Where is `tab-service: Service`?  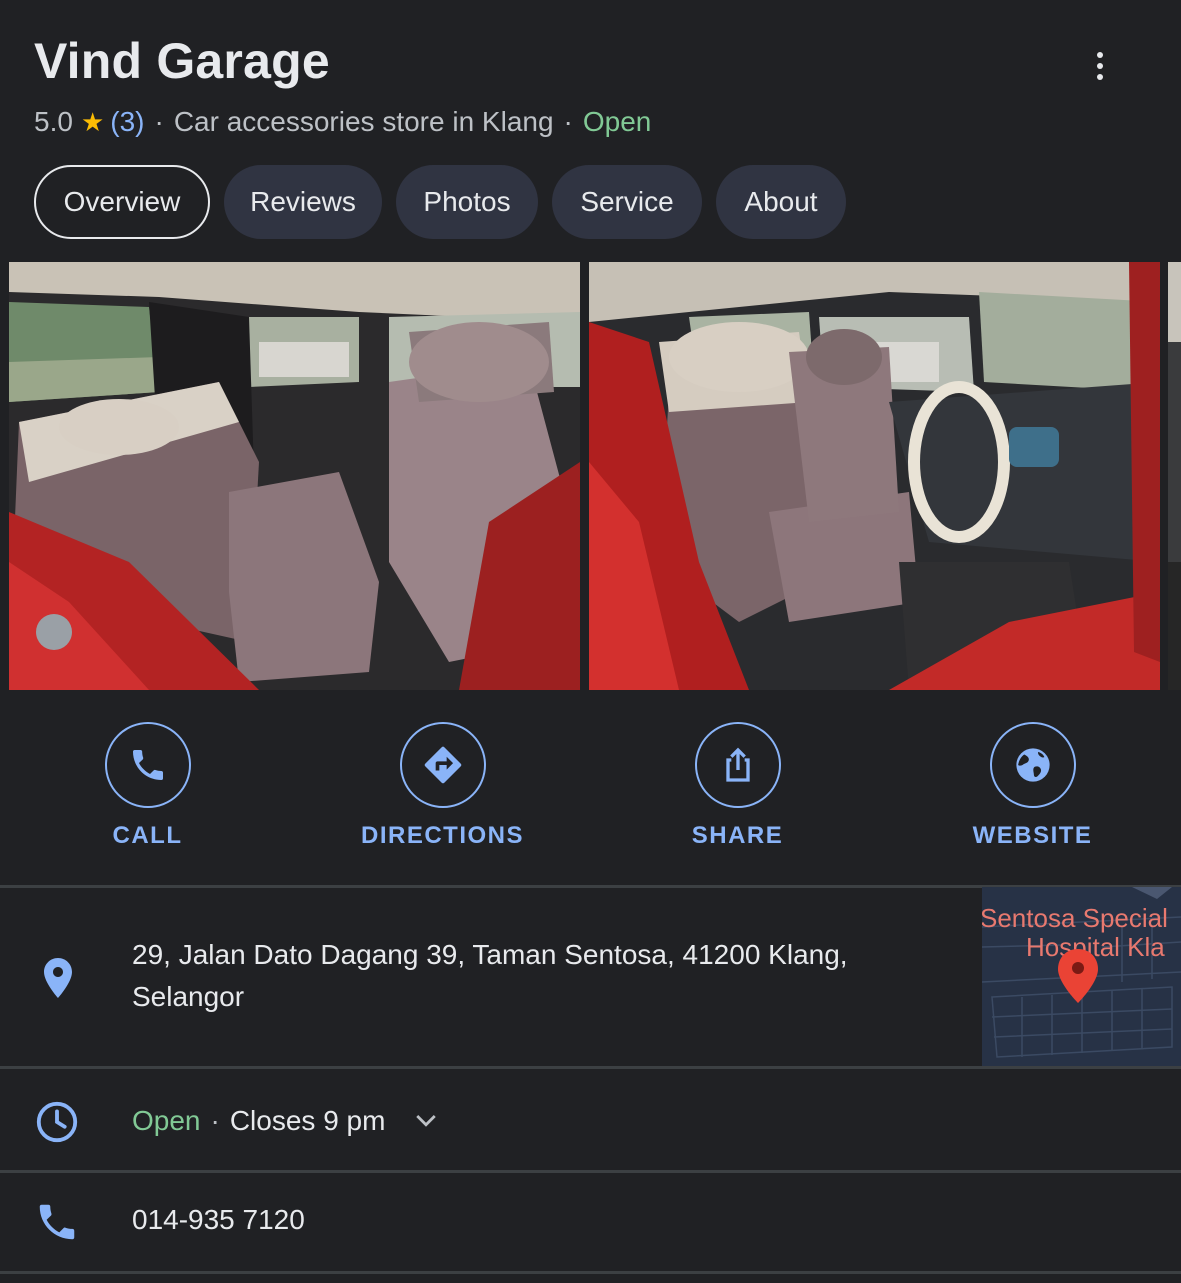 tab-service: Service is located at coordinates (627, 202).